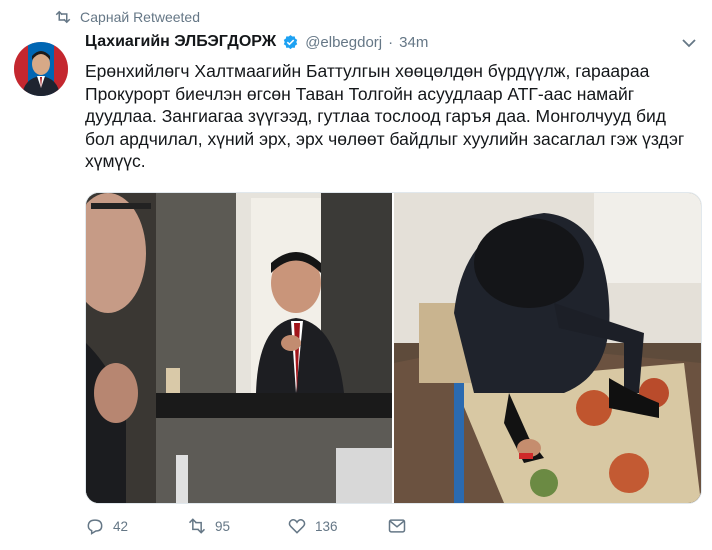 The width and height of the screenshot is (712, 550). I want to click on like-count: 136, so click(326, 526).